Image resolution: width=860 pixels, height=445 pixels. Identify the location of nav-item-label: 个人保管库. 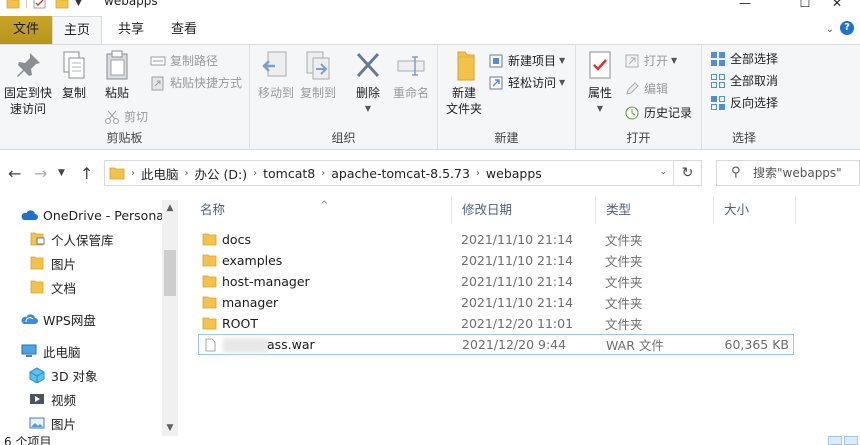
(82, 240).